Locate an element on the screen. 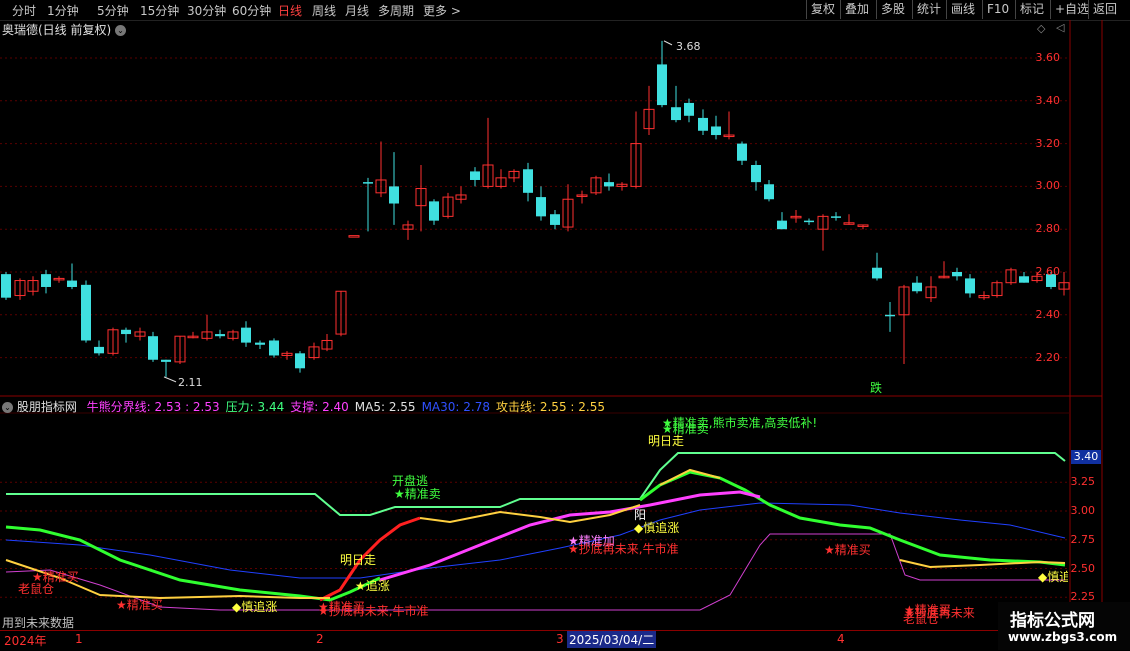 The width and height of the screenshot is (1130, 651). watermark-title: 指标公式网 is located at coordinates (1052, 621).